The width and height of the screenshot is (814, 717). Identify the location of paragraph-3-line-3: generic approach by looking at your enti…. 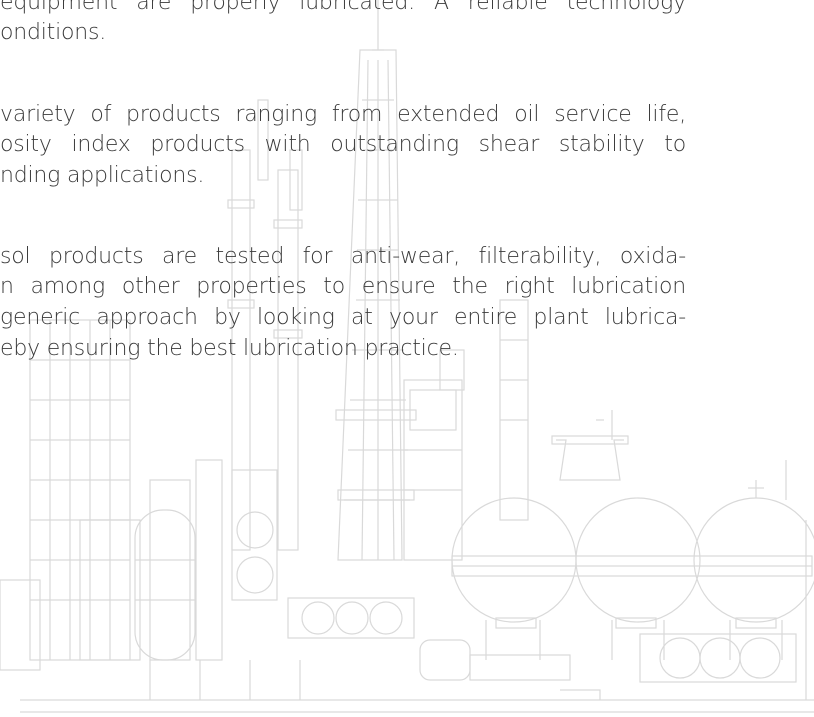
(343, 317).